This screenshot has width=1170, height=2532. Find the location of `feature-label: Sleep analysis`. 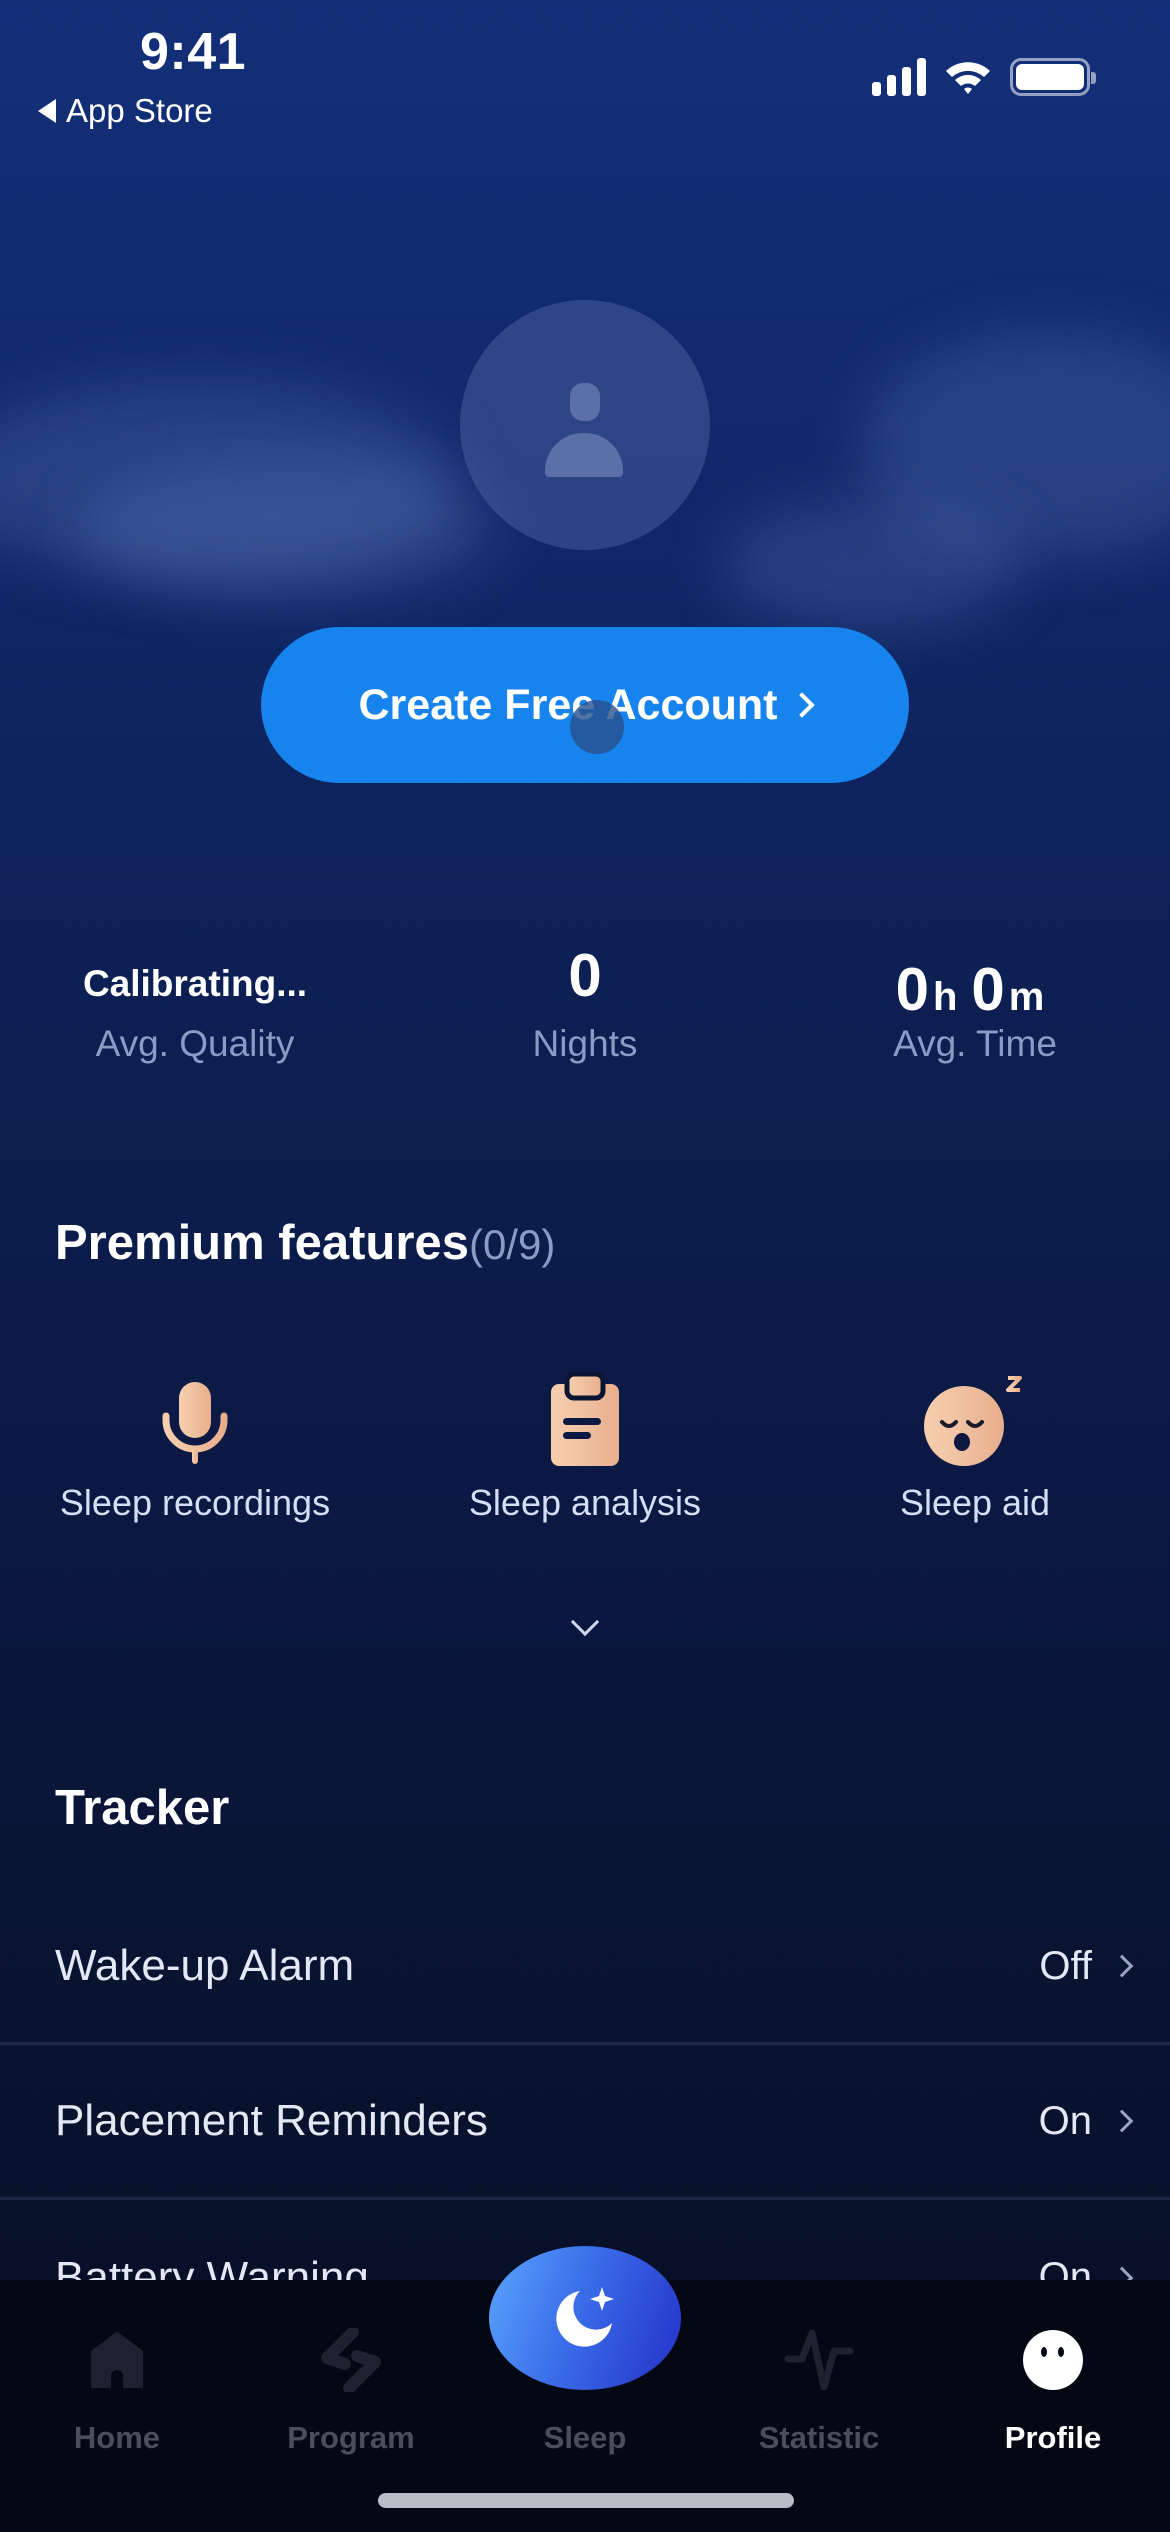

feature-label: Sleep analysis is located at coordinates (585, 1502).